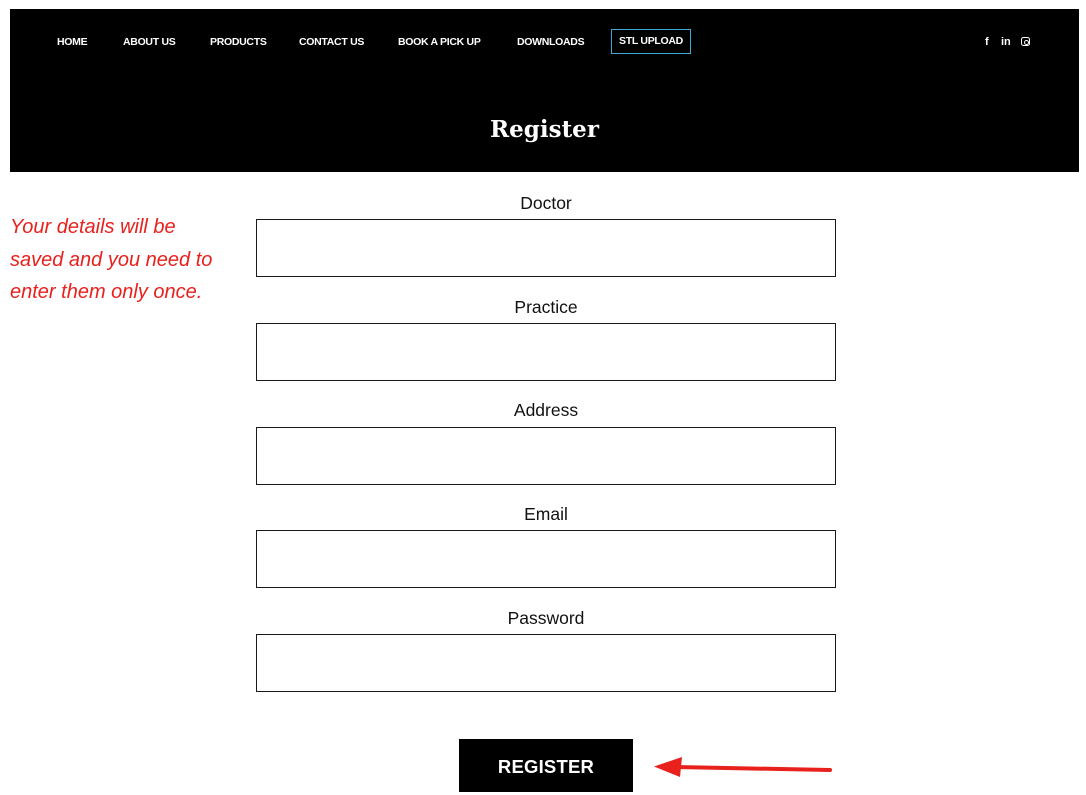 The width and height of the screenshot is (1086, 795). What do you see at coordinates (546, 352) in the screenshot?
I see `practice-field` at bounding box center [546, 352].